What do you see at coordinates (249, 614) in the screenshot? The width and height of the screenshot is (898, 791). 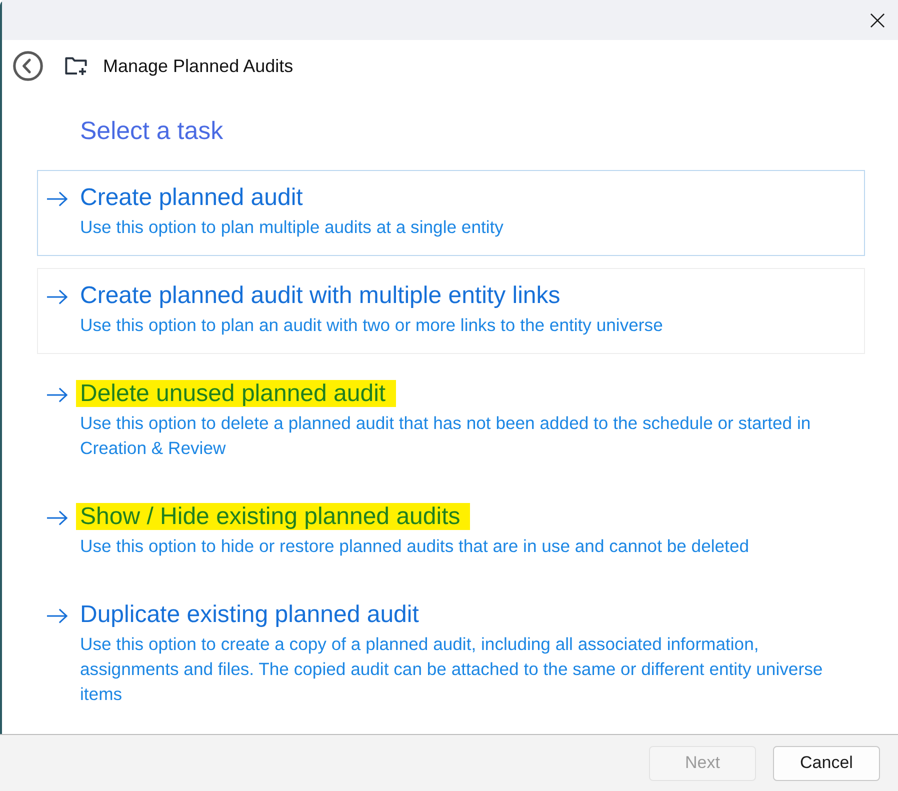 I see `option-title: Duplicate existing planned audit` at bounding box center [249, 614].